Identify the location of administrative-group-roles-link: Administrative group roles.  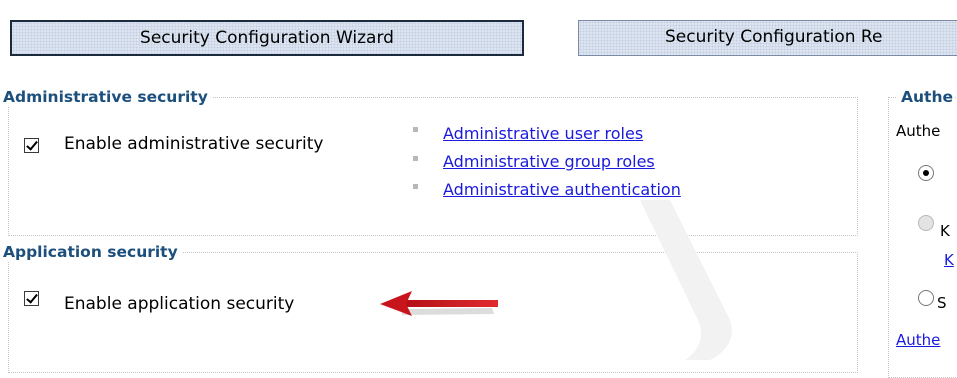
(549, 161).